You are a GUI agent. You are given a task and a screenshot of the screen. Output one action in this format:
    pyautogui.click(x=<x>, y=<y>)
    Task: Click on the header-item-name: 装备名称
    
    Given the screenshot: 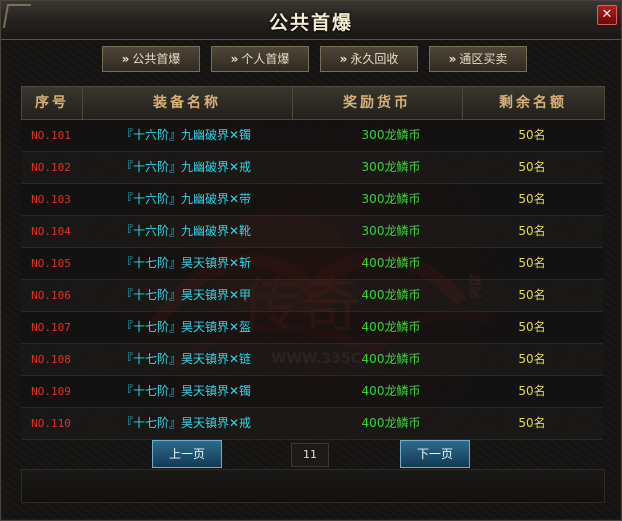 What is the action you would take?
    pyautogui.click(x=187, y=103)
    